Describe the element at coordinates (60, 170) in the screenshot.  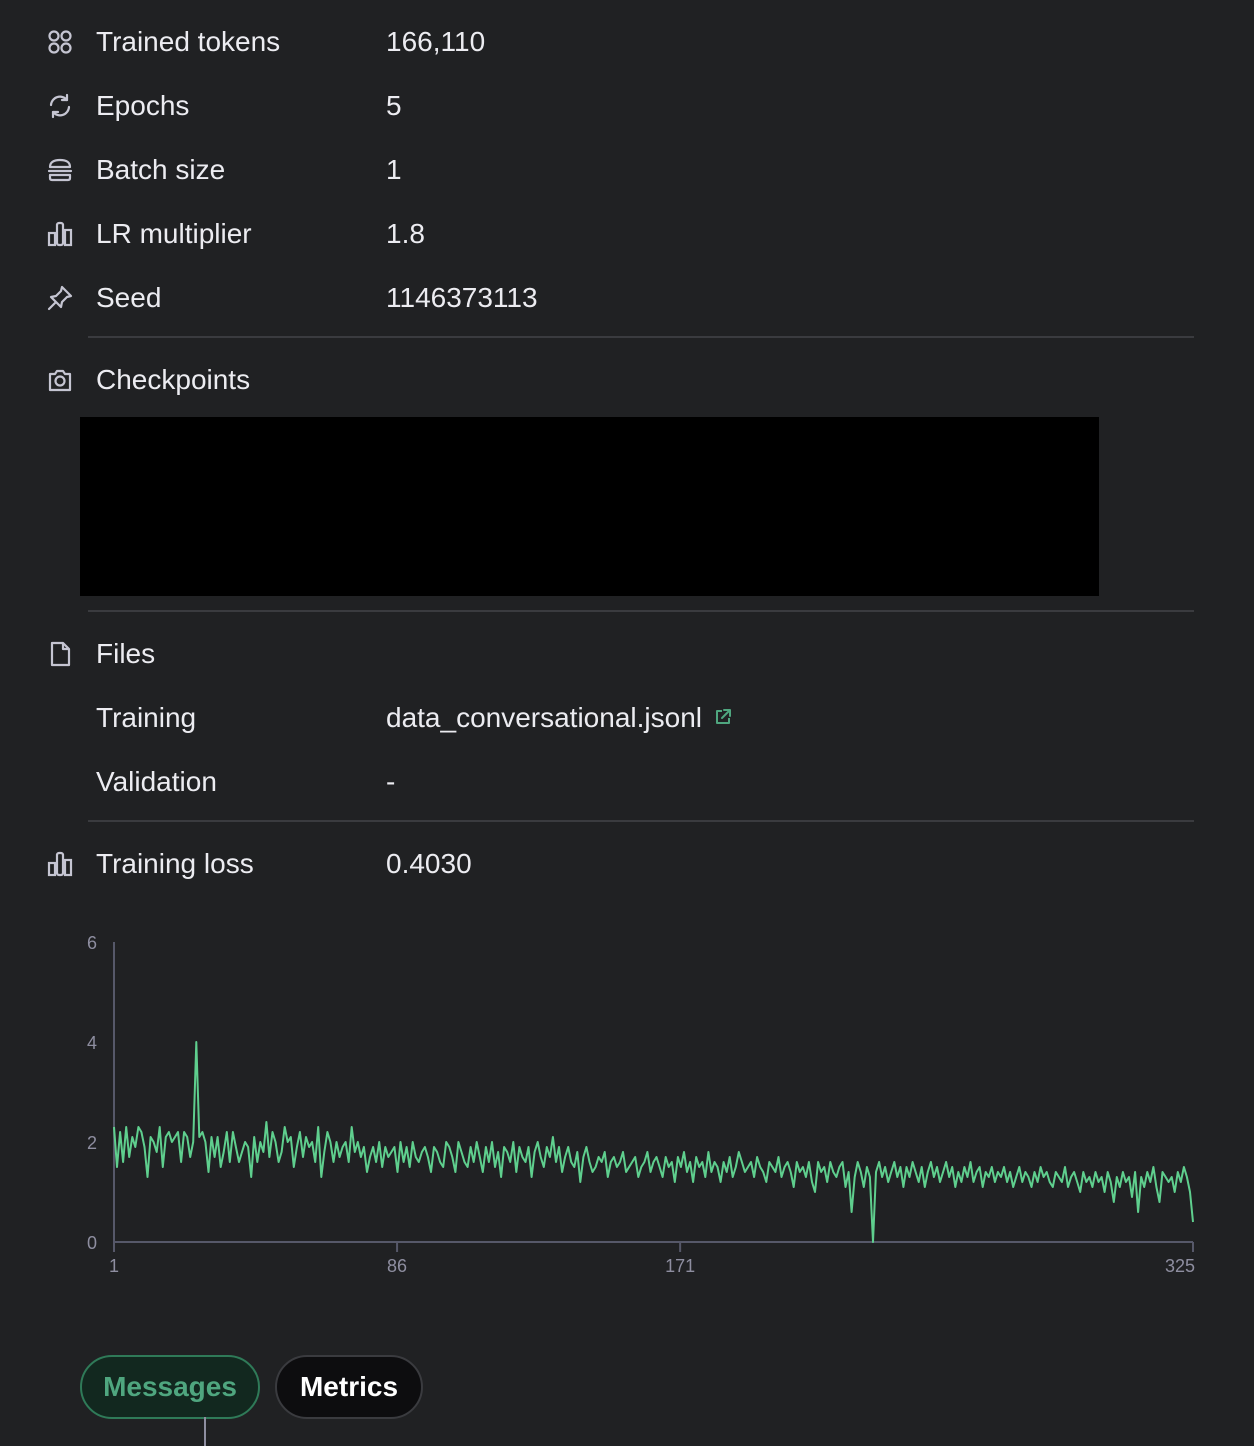
I see `stack-icon` at that location.